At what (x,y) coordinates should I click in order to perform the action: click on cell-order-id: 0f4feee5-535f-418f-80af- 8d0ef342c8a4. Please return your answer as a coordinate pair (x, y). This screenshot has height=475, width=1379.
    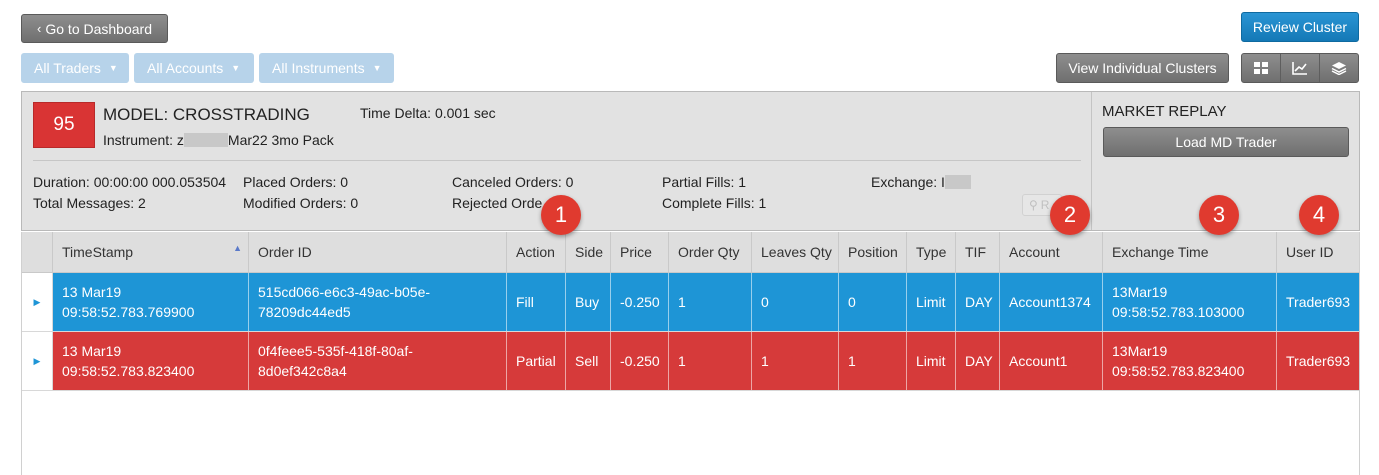
    Looking at the image, I should click on (378, 361).